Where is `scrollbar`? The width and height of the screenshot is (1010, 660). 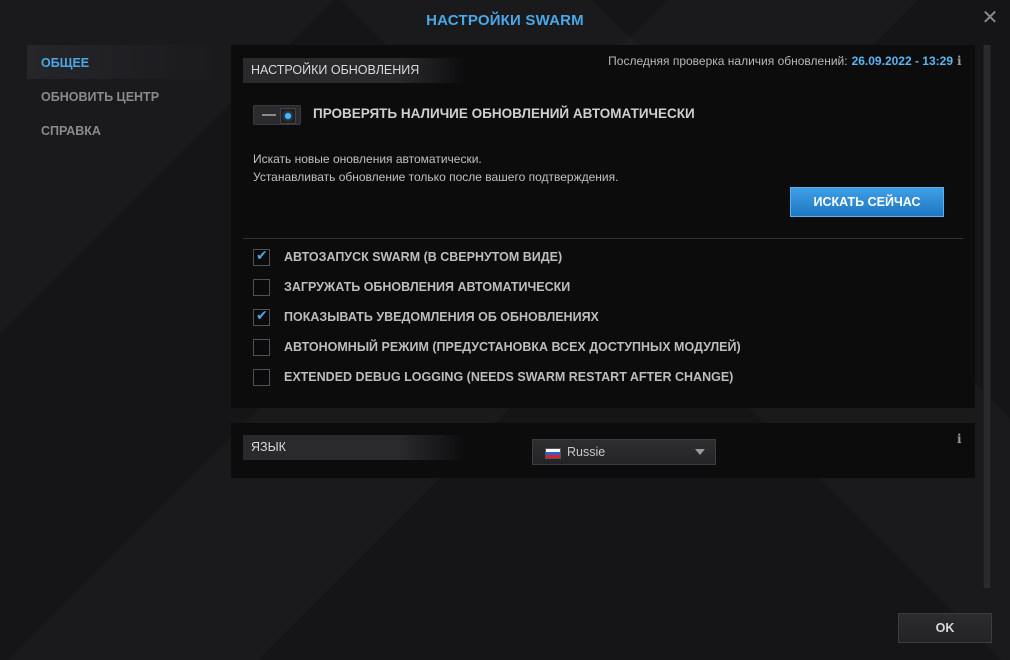
scrollbar is located at coordinates (987, 316).